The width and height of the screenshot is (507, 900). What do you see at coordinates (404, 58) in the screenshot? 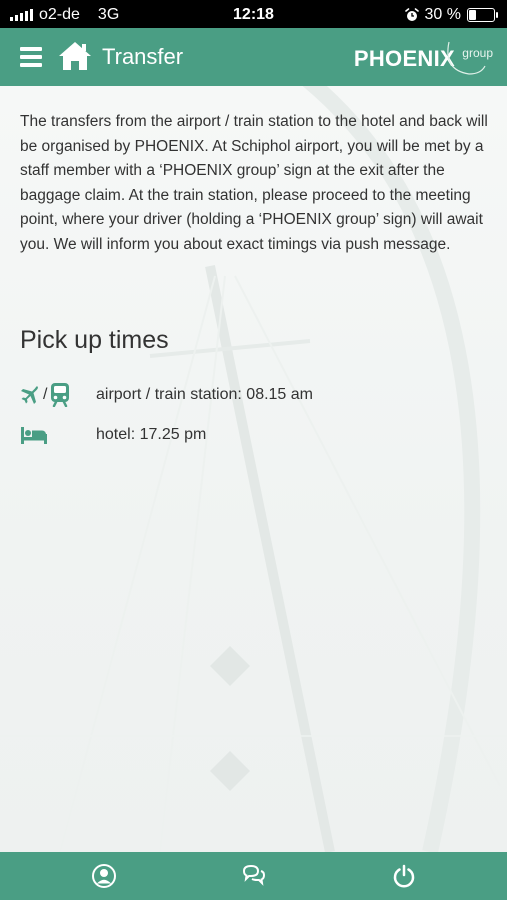
I see `brand-name: PHOENIX` at bounding box center [404, 58].